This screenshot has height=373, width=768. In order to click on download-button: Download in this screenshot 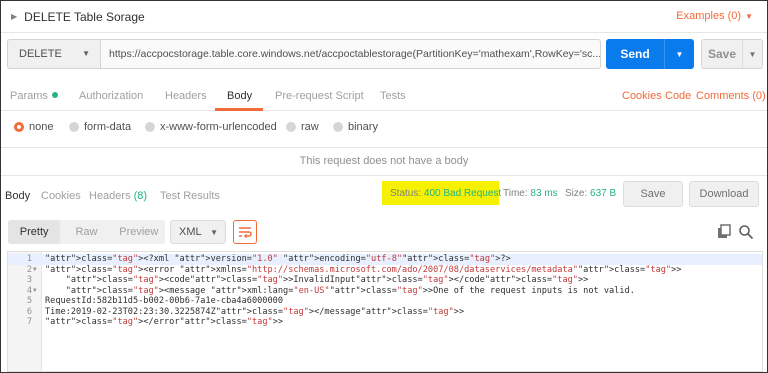, I will do `click(724, 194)`.